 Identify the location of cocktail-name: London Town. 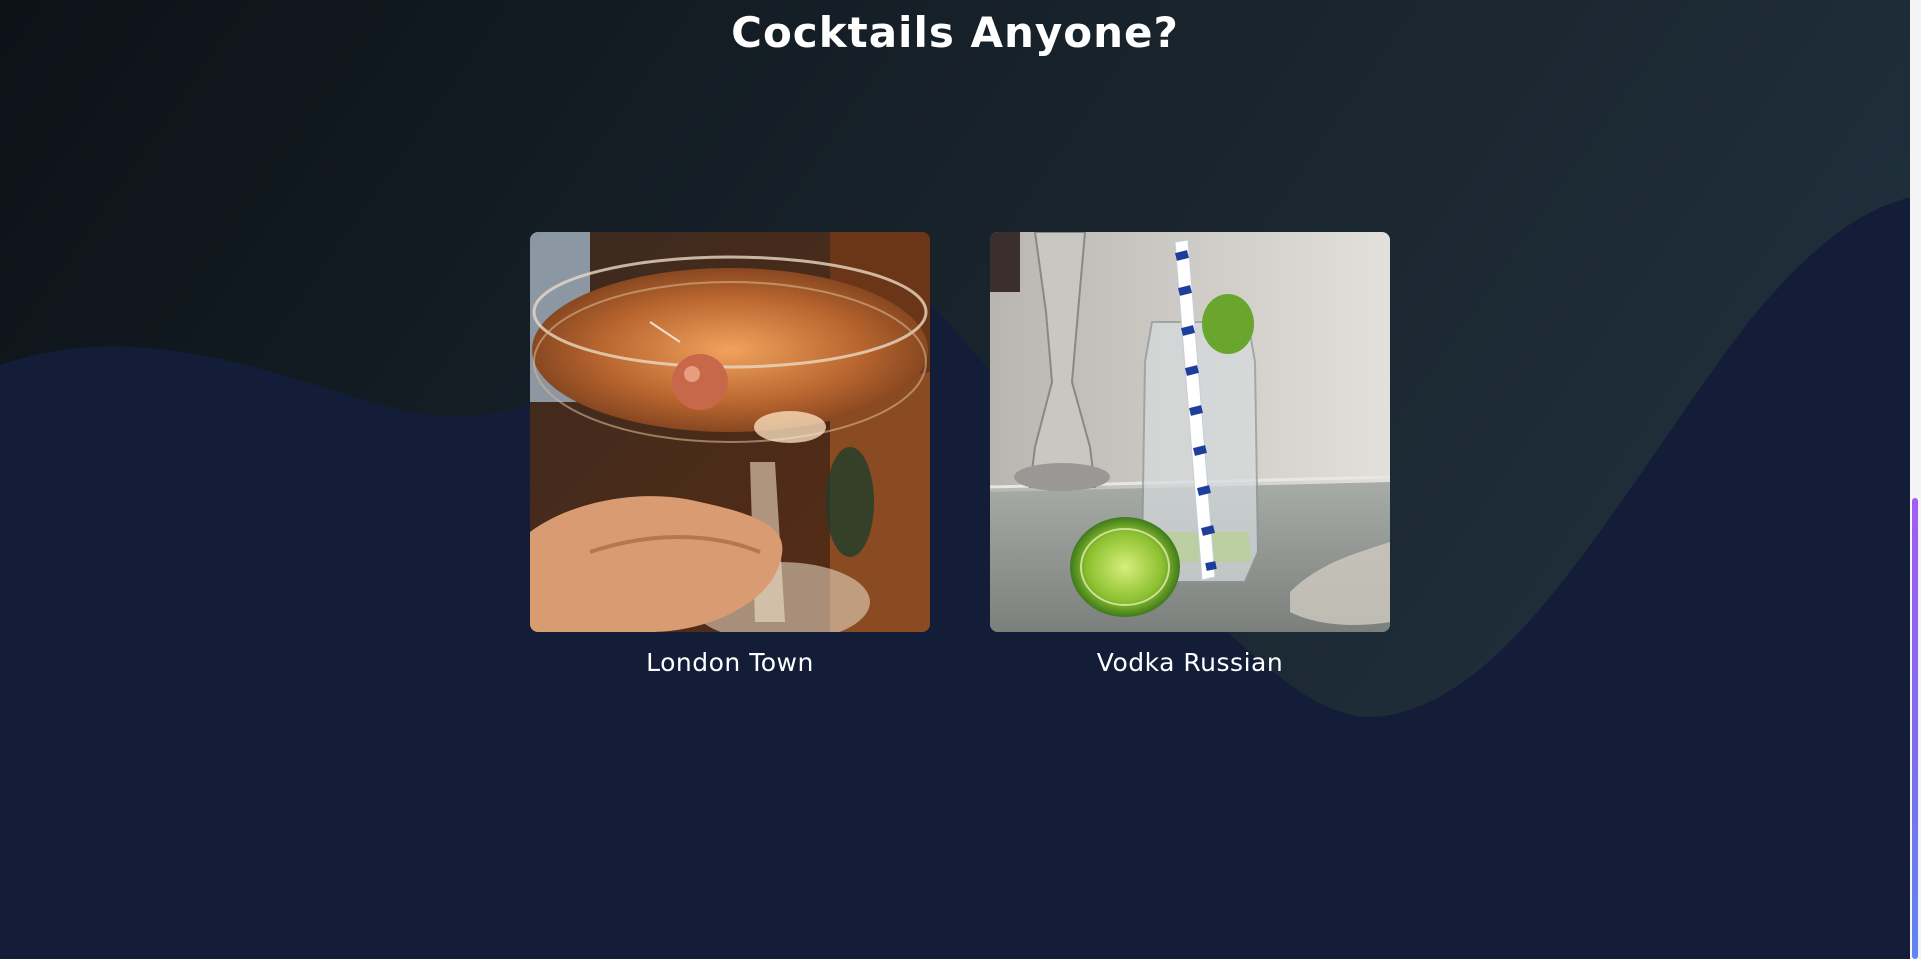
(730, 662).